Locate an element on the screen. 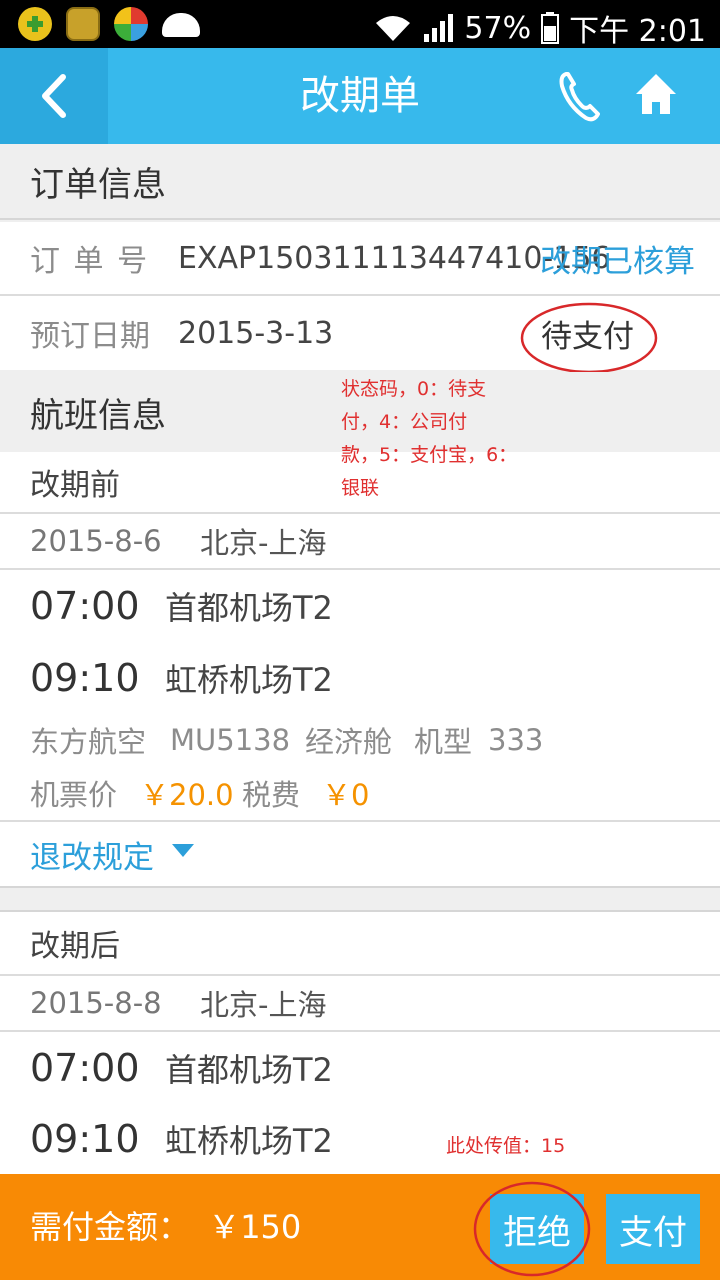 The width and height of the screenshot is (720, 1280). app-plus-icon is located at coordinates (35, 24).